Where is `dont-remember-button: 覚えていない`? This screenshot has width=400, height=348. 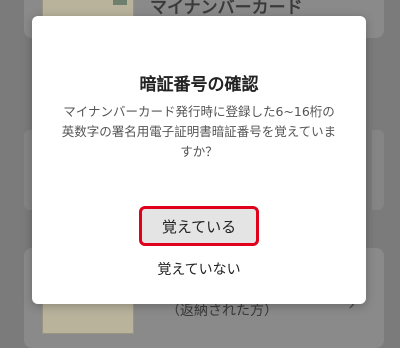
dont-remember-button: 覚えていない is located at coordinates (199, 269).